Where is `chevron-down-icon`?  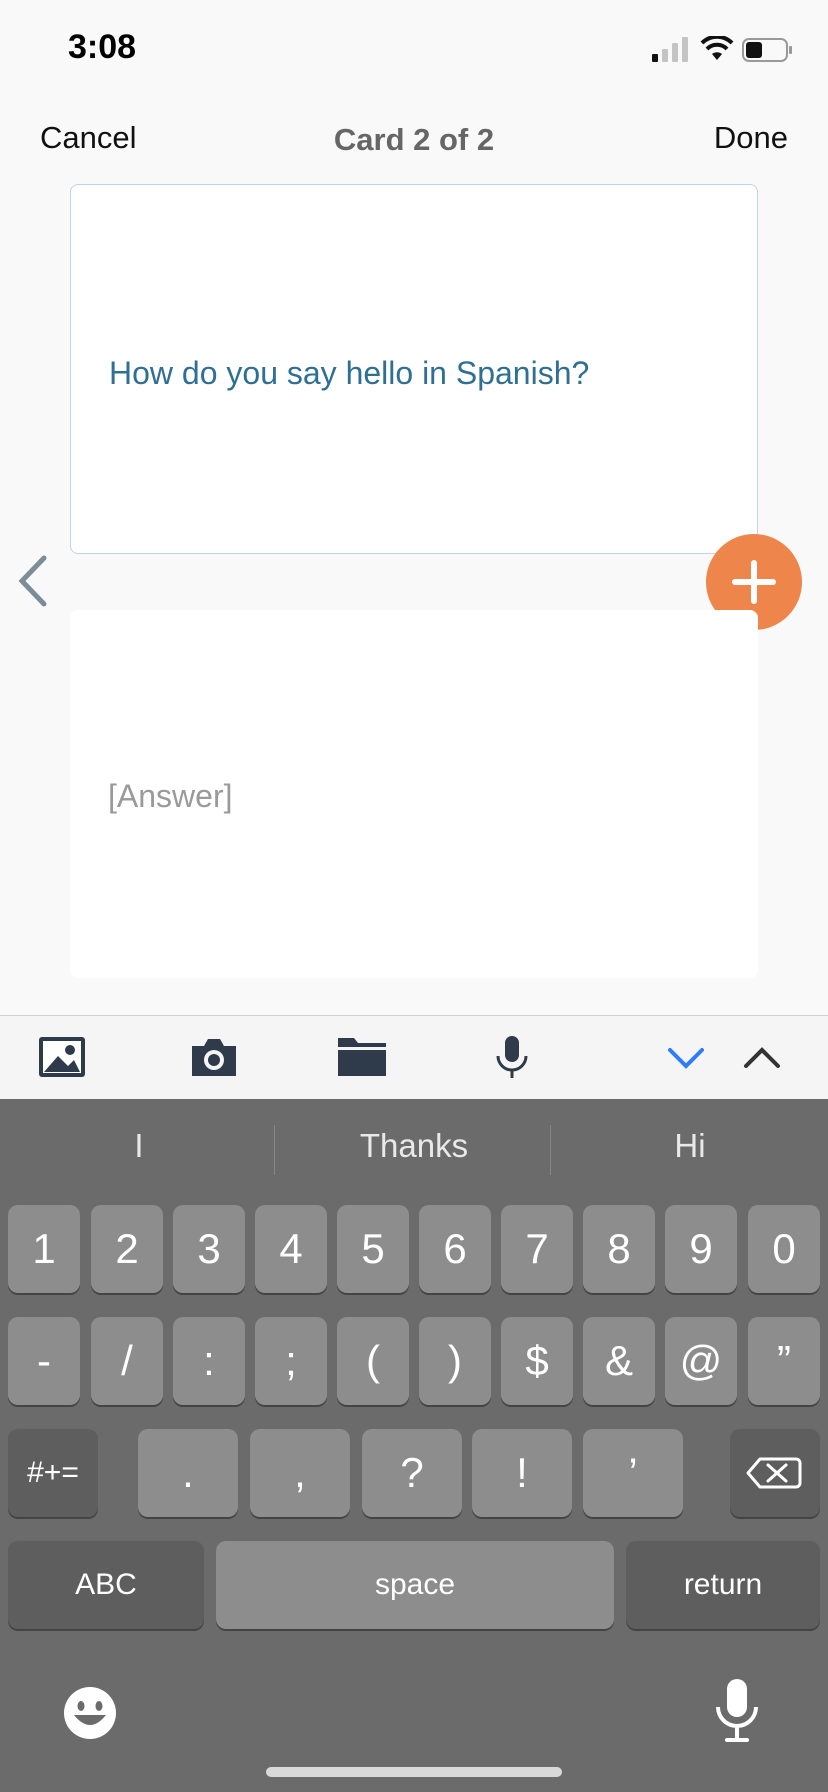 chevron-down-icon is located at coordinates (686, 1057).